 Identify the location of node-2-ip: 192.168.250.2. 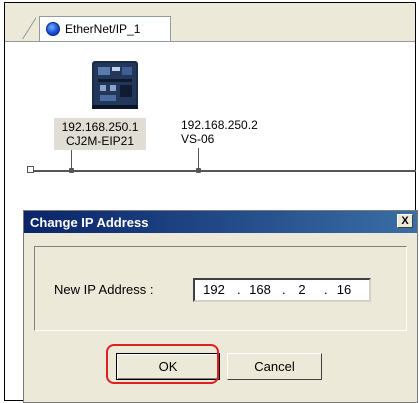
(219, 125).